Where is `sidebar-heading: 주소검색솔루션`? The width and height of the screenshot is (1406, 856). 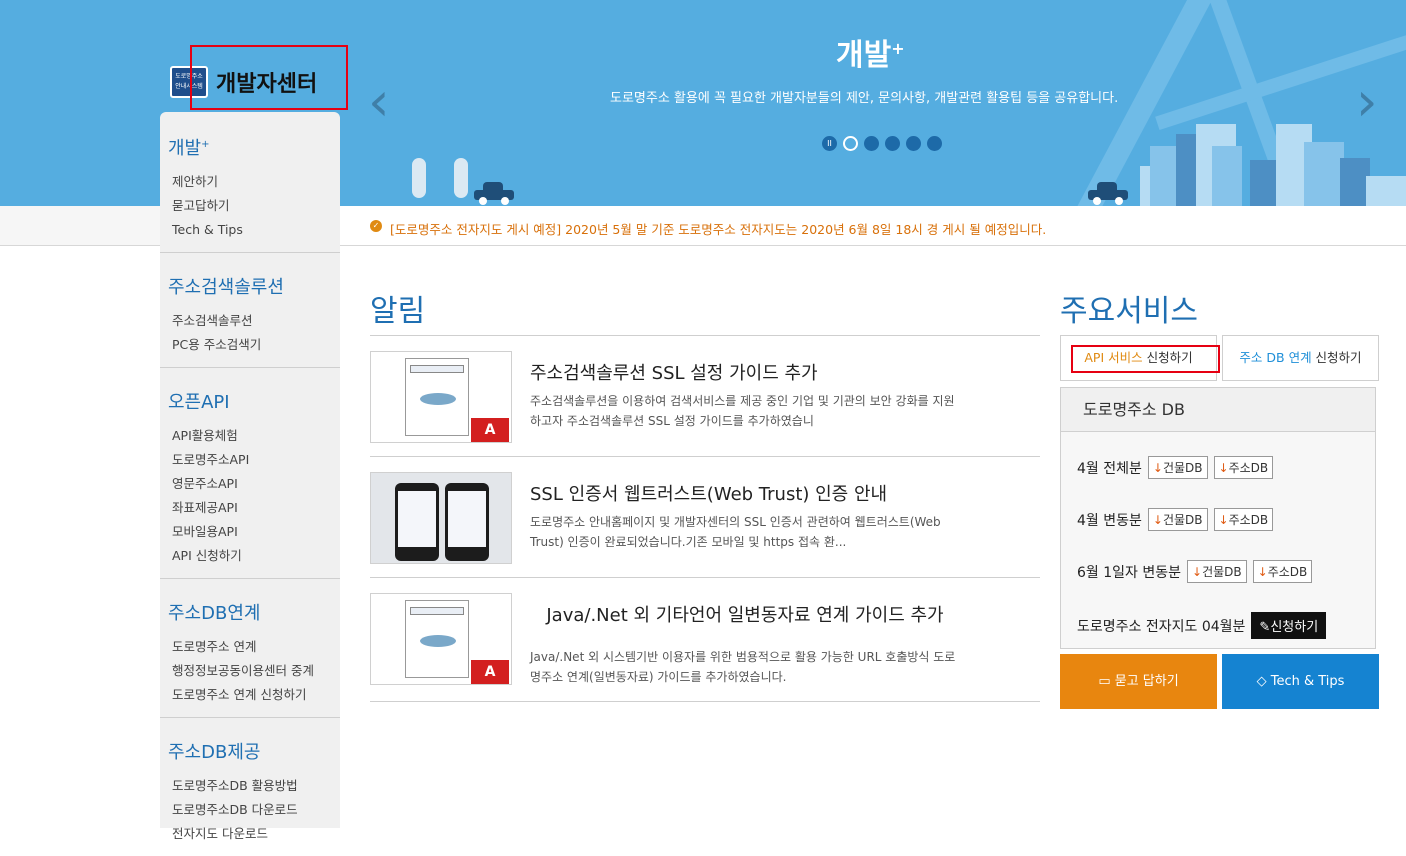
sidebar-heading: 주소검색솔루션 is located at coordinates (254, 286).